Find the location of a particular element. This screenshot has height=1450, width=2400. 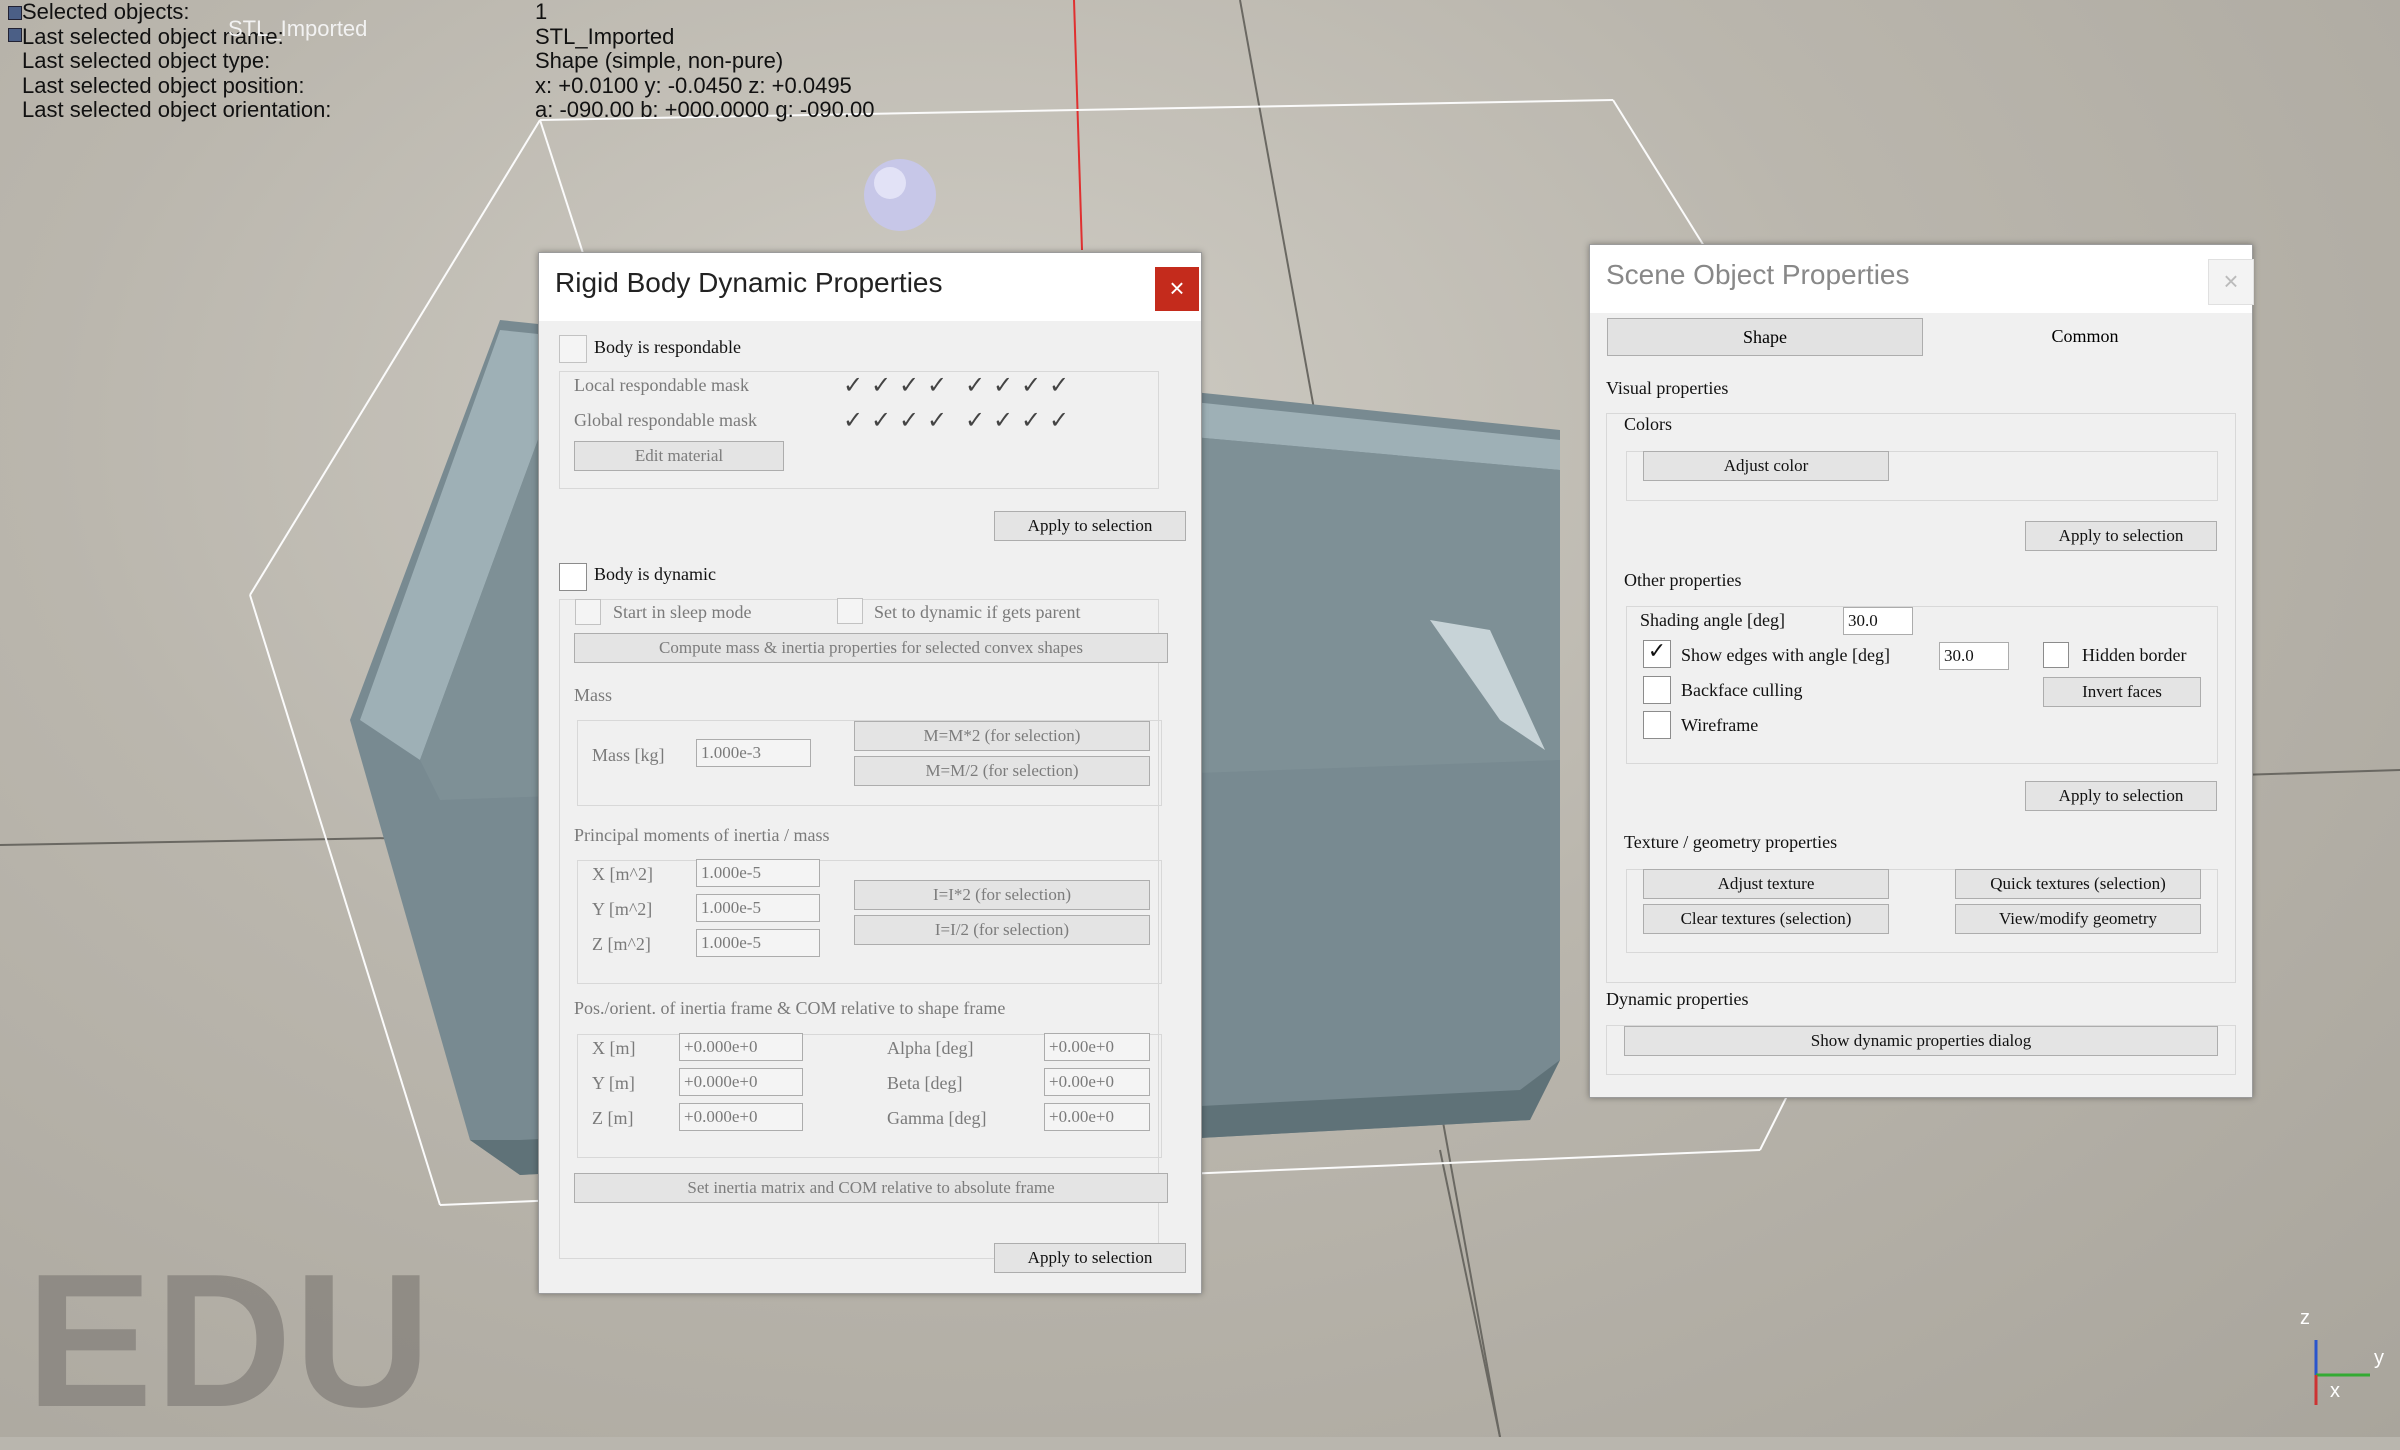

hidden-border-checkbox is located at coordinates (2056, 655).